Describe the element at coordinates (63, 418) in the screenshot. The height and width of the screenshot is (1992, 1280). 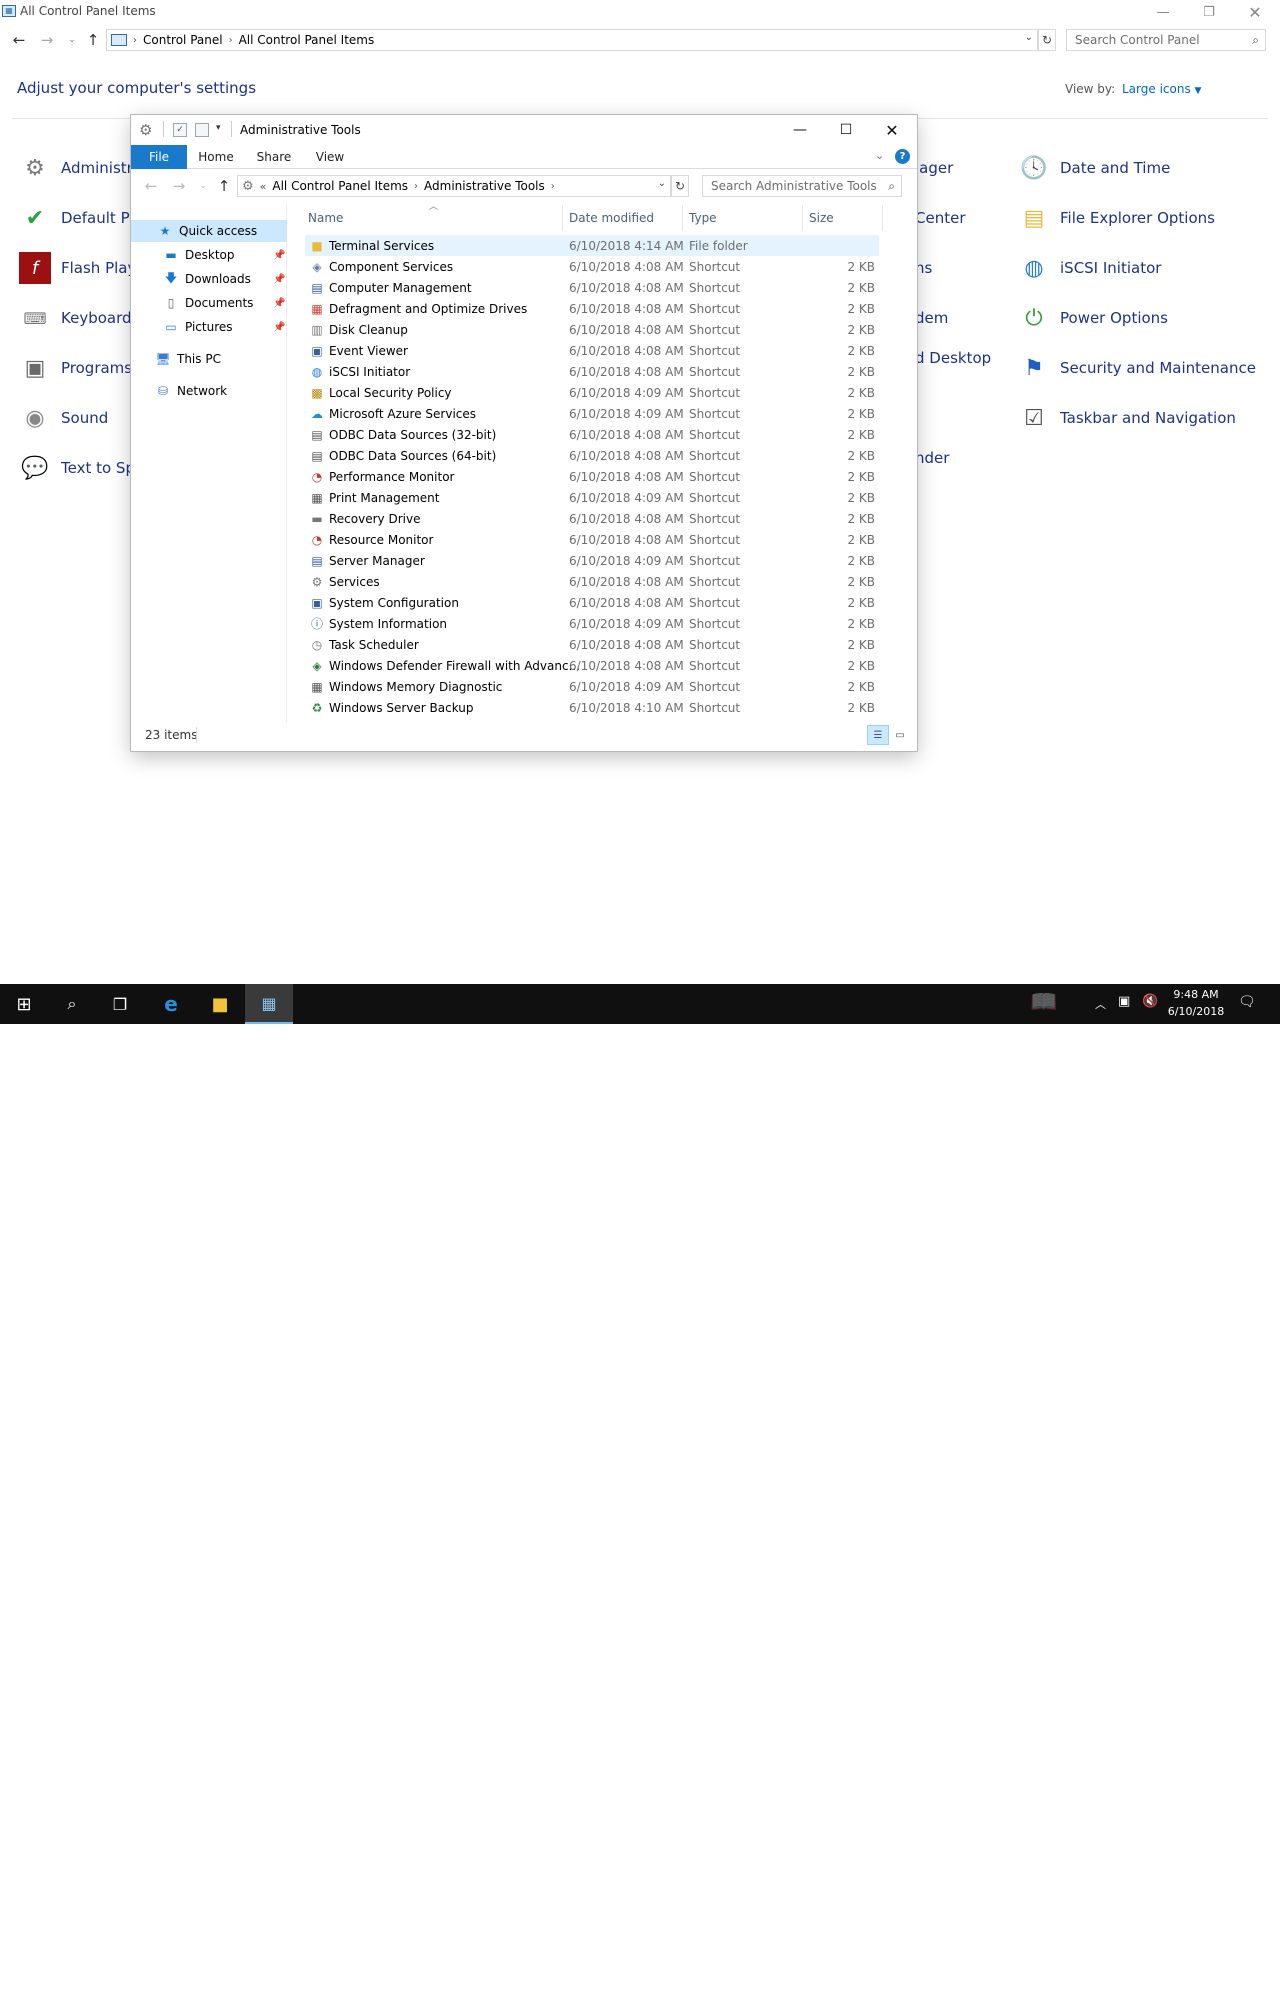
I see `cp-item-sound: ◉ Sound` at that location.